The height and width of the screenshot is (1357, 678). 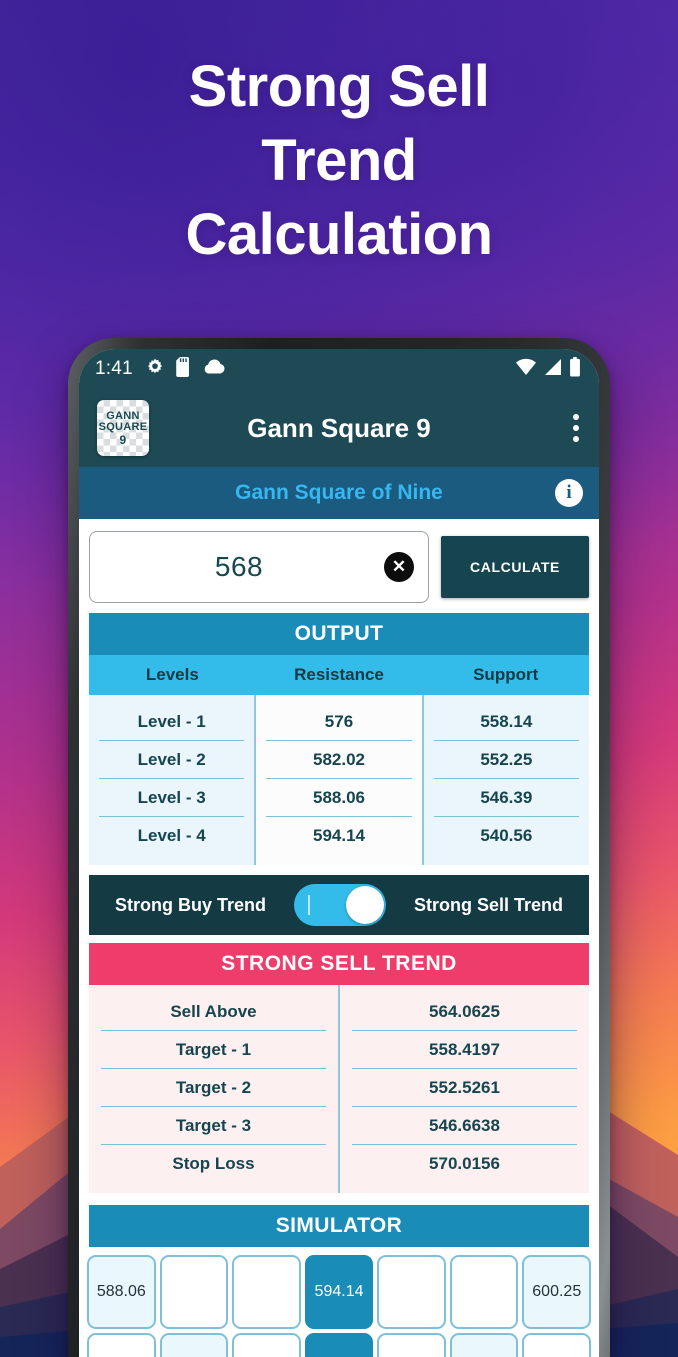 What do you see at coordinates (213, 1126) in the screenshot?
I see `table-cell: Target - 3` at bounding box center [213, 1126].